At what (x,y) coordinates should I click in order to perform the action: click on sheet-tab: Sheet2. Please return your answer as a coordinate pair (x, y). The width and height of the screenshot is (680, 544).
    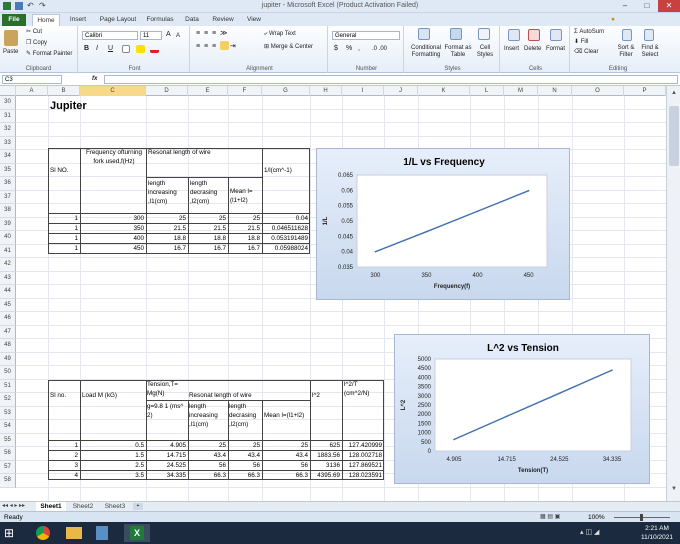
    Looking at the image, I should click on (83, 506).